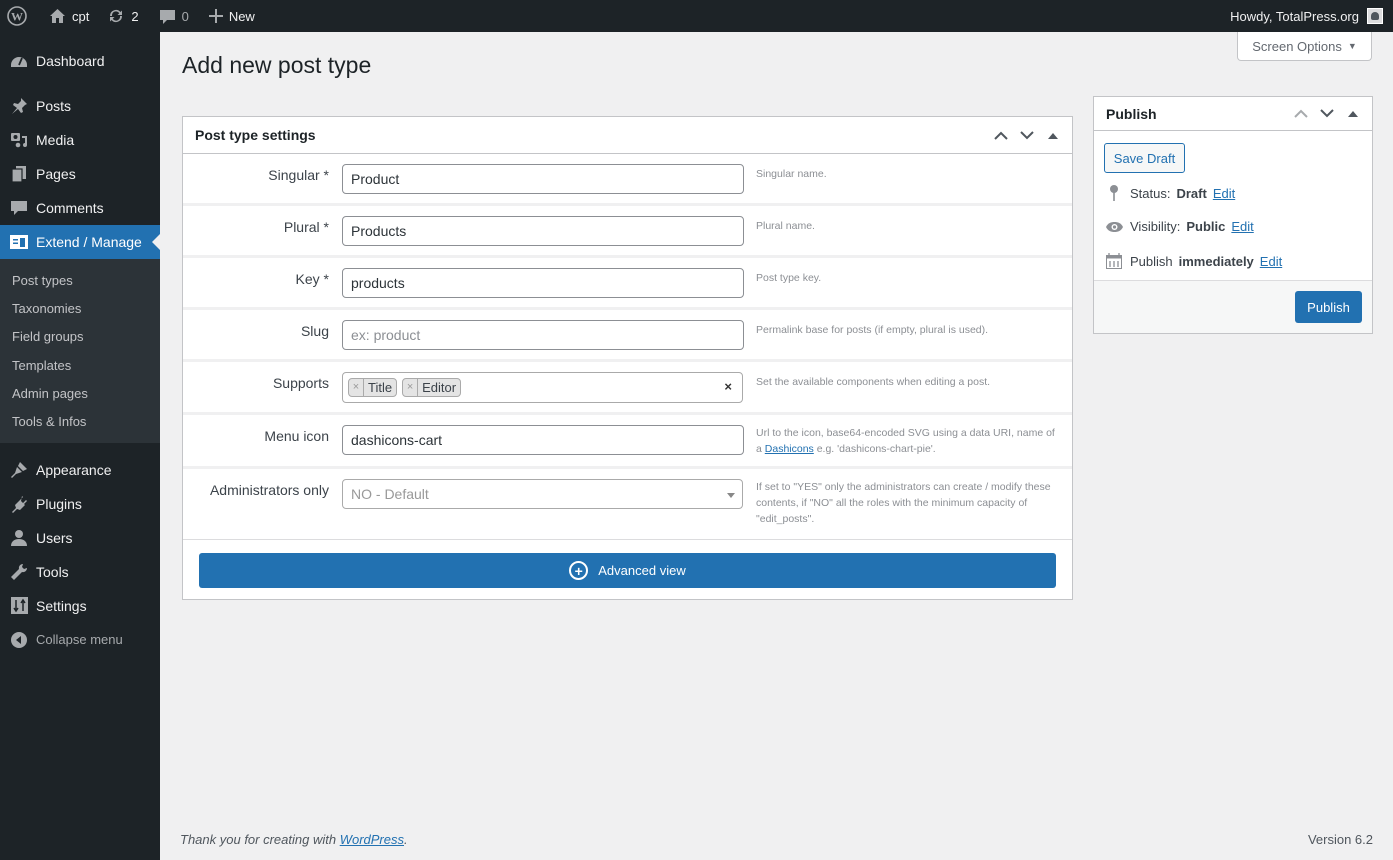 The width and height of the screenshot is (1393, 860). Describe the element at coordinates (1155, 226) in the screenshot. I see `visibility-label: Visibility:` at that location.